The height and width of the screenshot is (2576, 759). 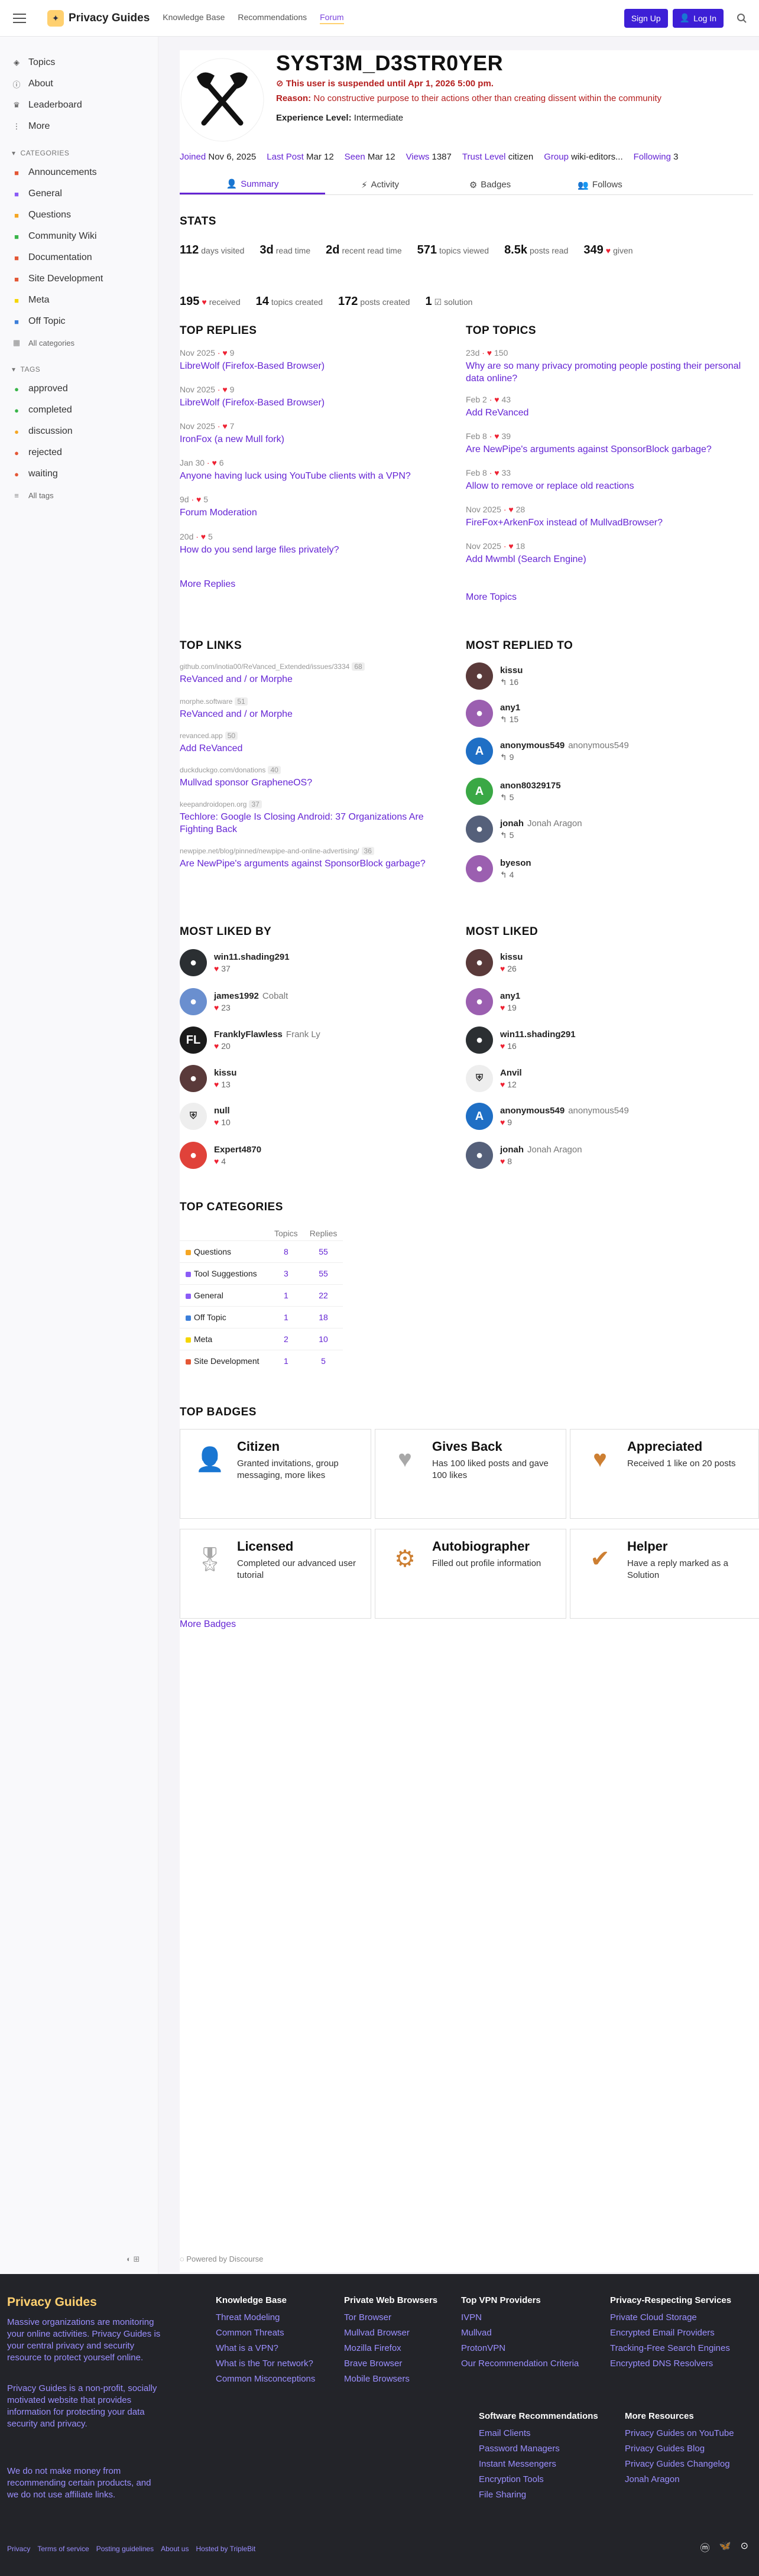 What do you see at coordinates (605, 559) in the screenshot?
I see `post-title-link: Add Mwmbl (Search Engine)` at bounding box center [605, 559].